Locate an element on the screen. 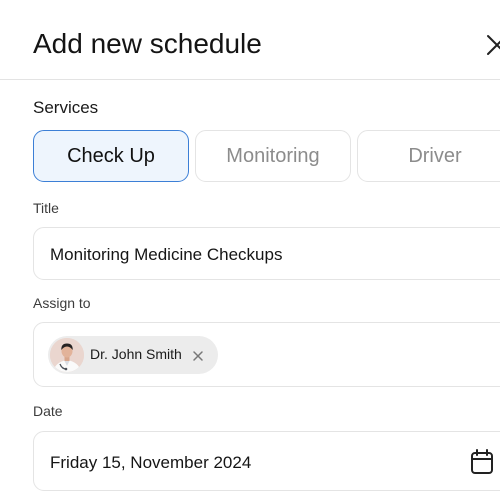 The height and width of the screenshot is (491, 500). calendar-icon is located at coordinates (482, 462).